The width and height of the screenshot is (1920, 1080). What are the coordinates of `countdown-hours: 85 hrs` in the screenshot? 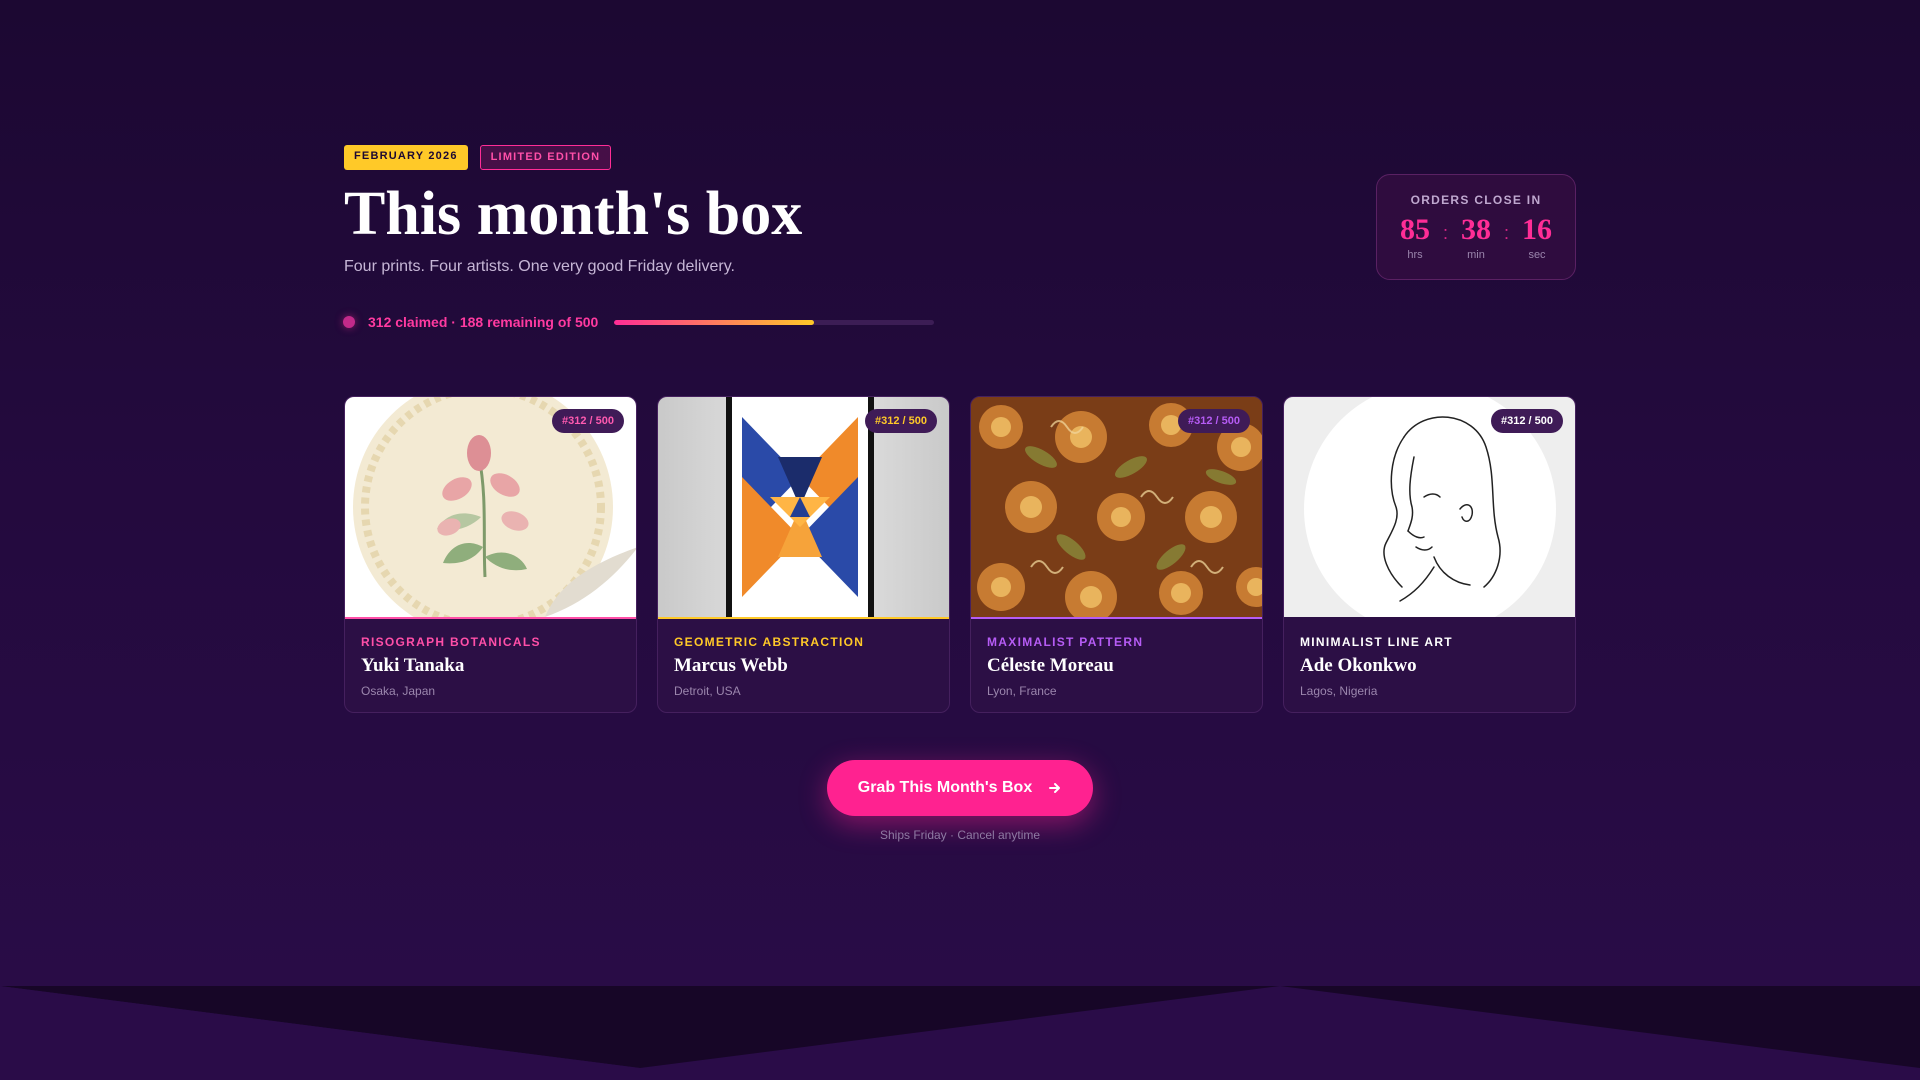 It's located at (1415, 237).